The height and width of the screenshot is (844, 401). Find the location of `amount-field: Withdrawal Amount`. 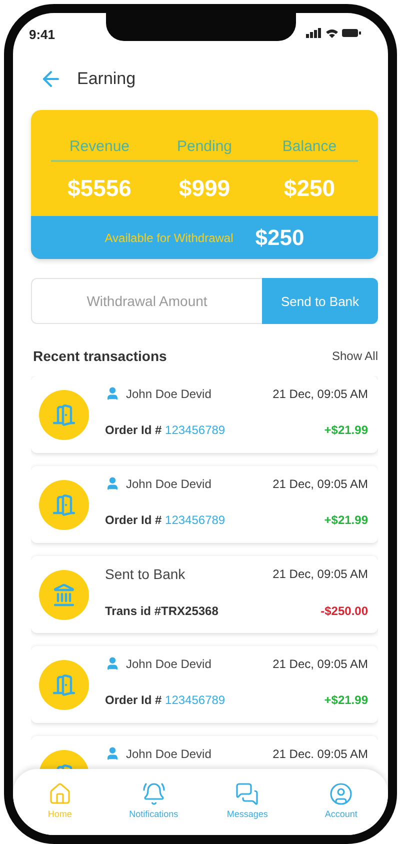

amount-field: Withdrawal Amount is located at coordinates (146, 301).